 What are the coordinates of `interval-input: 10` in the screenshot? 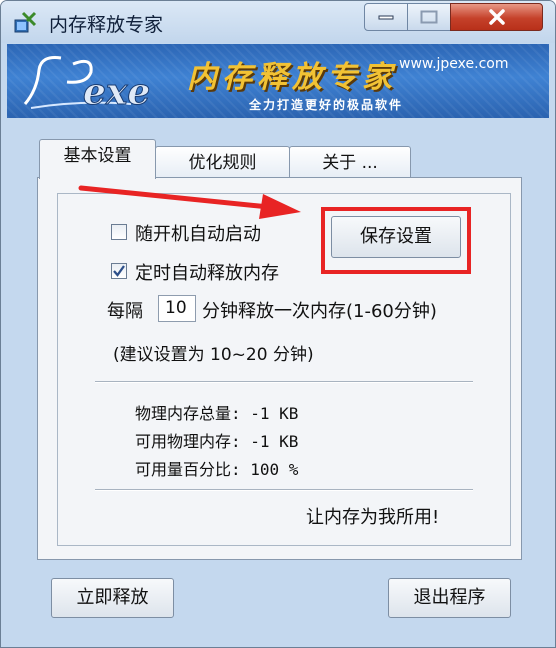 It's located at (177, 308).